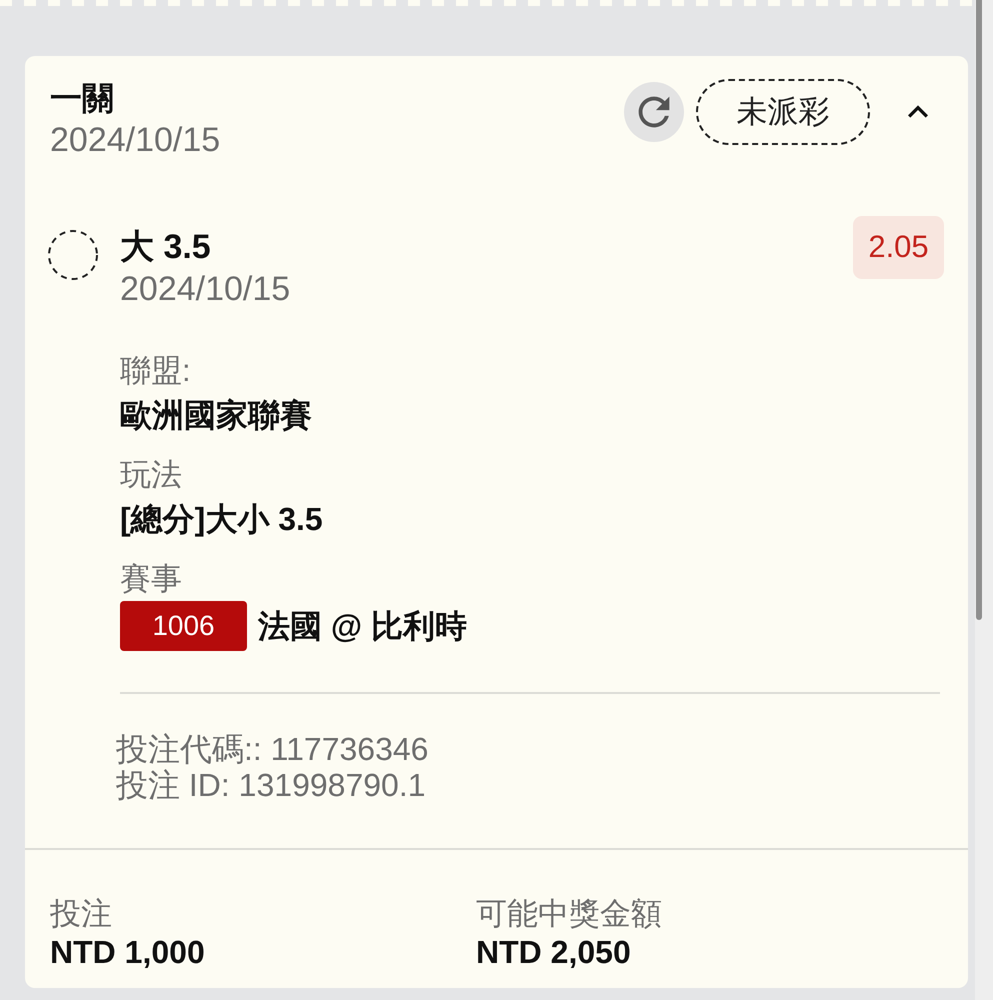 The image size is (993, 1000). What do you see at coordinates (151, 579) in the screenshot?
I see `detail-label: 賽事` at bounding box center [151, 579].